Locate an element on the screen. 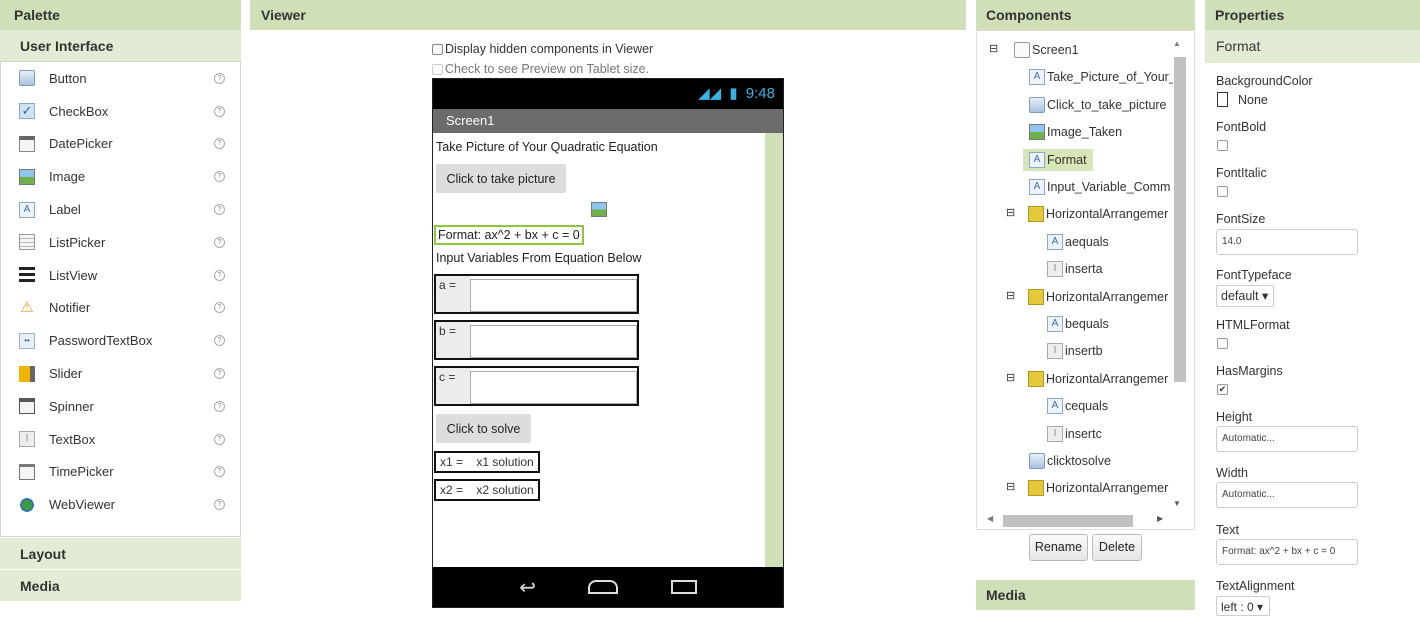  input-variables-label: Input Variables From Equation Below is located at coordinates (538, 258).